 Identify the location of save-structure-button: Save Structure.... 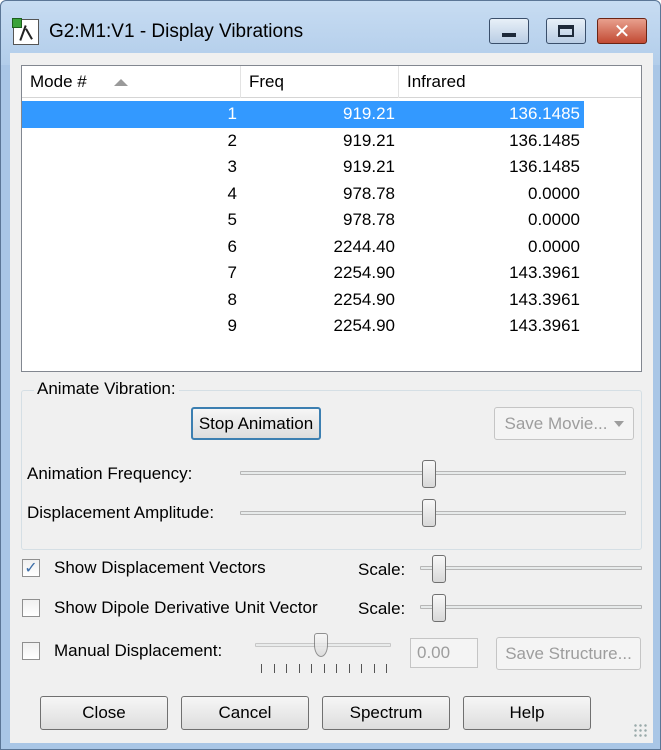
(568, 653).